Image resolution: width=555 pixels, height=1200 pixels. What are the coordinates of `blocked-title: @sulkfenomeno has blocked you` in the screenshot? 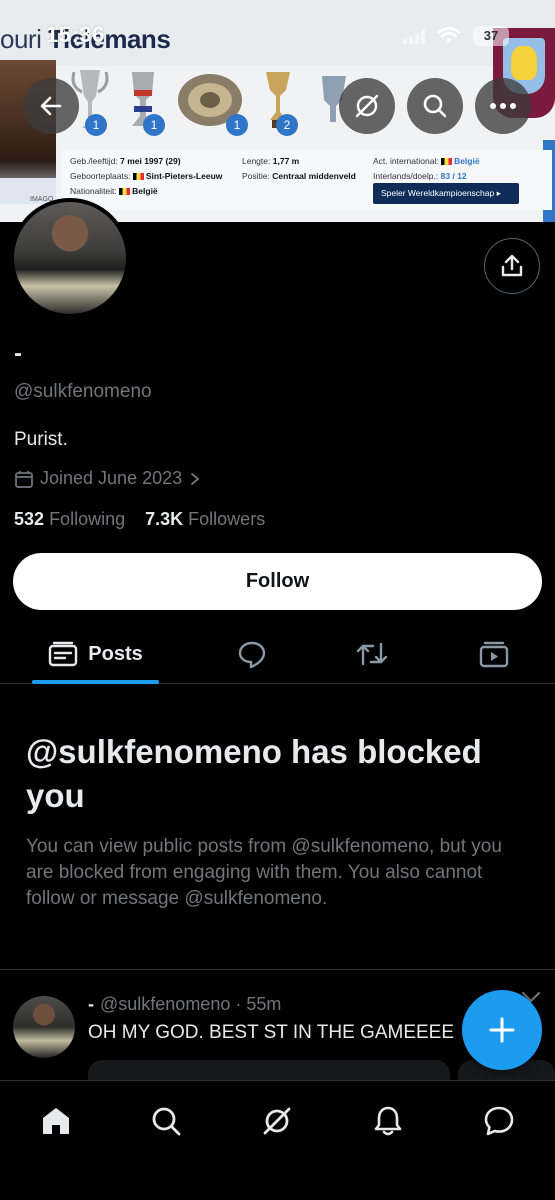 It's located at (254, 773).